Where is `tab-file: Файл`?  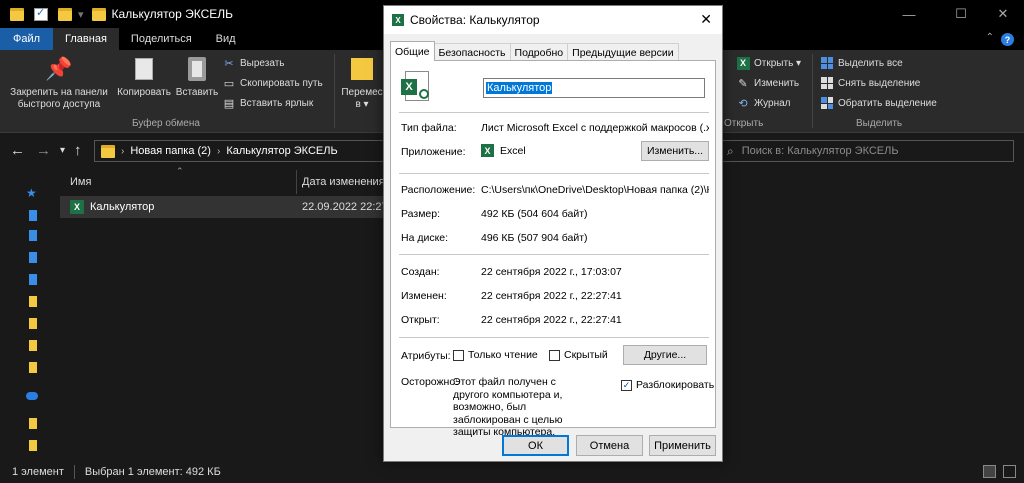 tab-file: Файл is located at coordinates (27, 39).